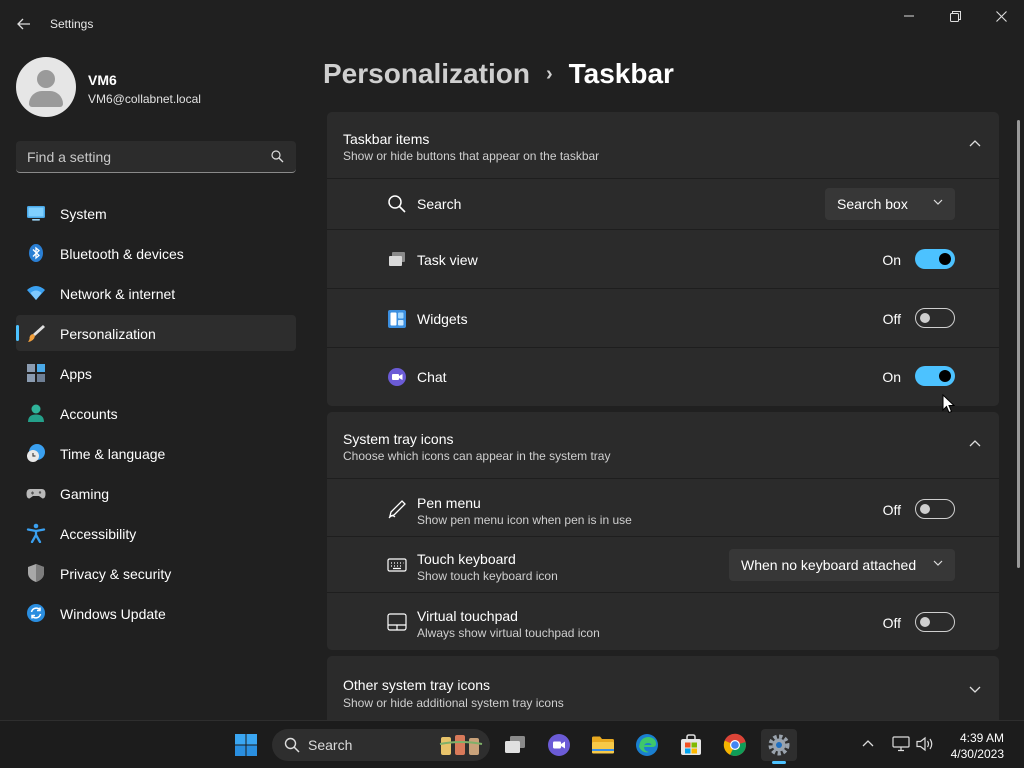 The height and width of the screenshot is (768, 1024). I want to click on sidebar-item-label: Windows Update, so click(113, 614).